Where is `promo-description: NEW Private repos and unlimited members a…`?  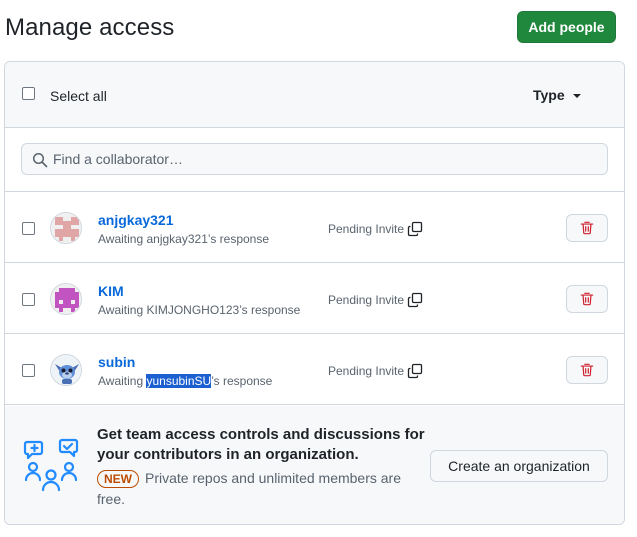 promo-description: NEW Private repos and unlimited members a… is located at coordinates (257, 489).